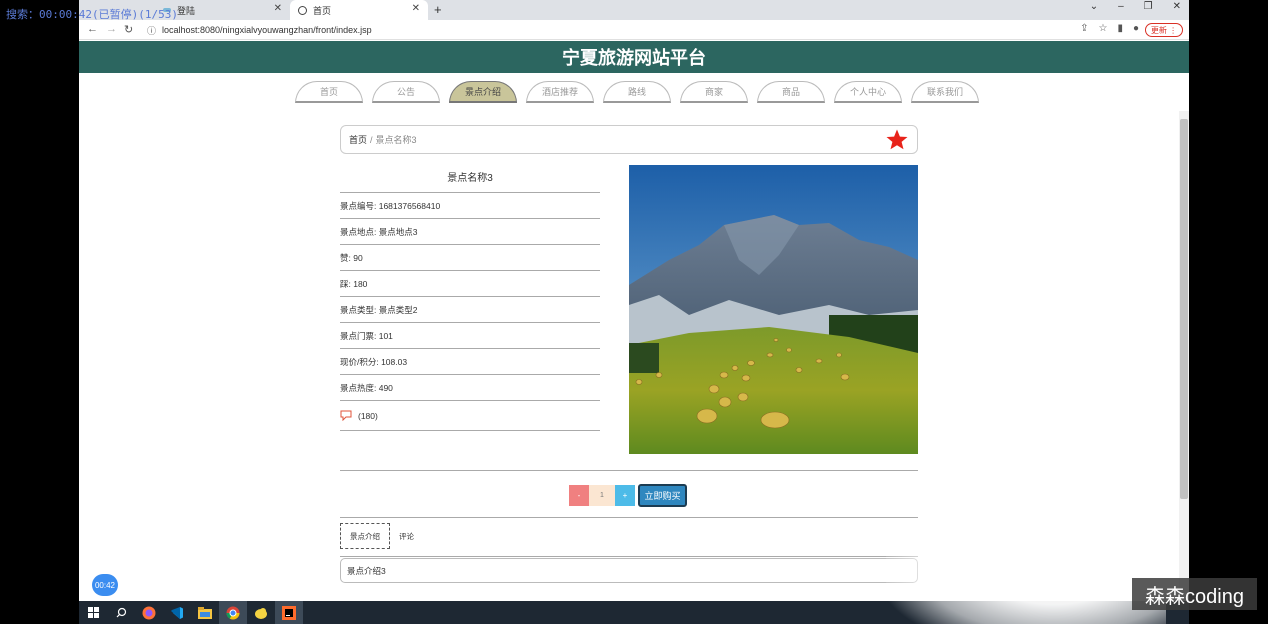 Image resolution: width=1268 pixels, height=624 pixels. Describe the element at coordinates (358, 139) in the screenshot. I see `breadcrumb-home: 首页` at that location.